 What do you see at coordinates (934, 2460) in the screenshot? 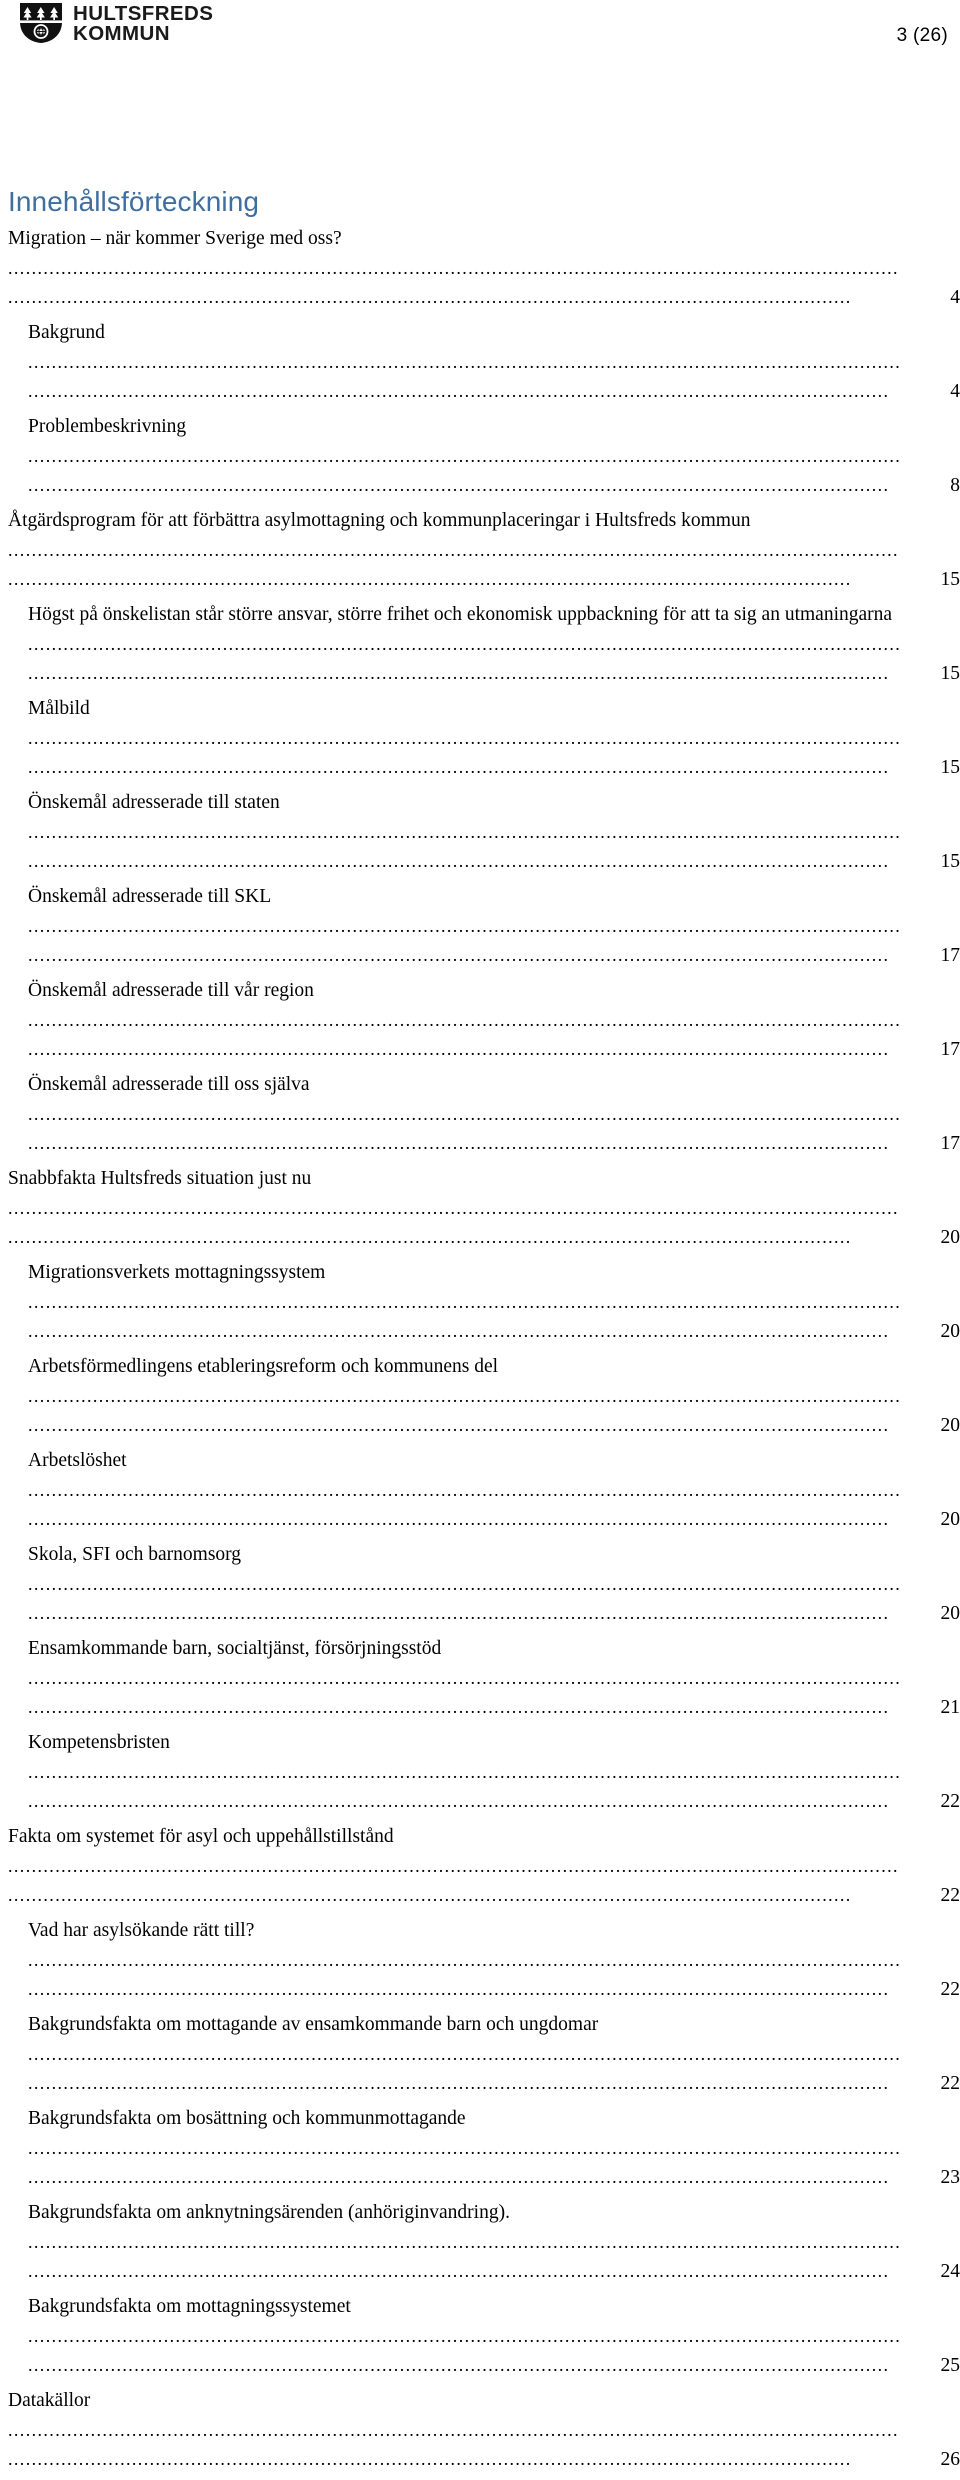
I see `toc-entry-page-number: 26` at bounding box center [934, 2460].